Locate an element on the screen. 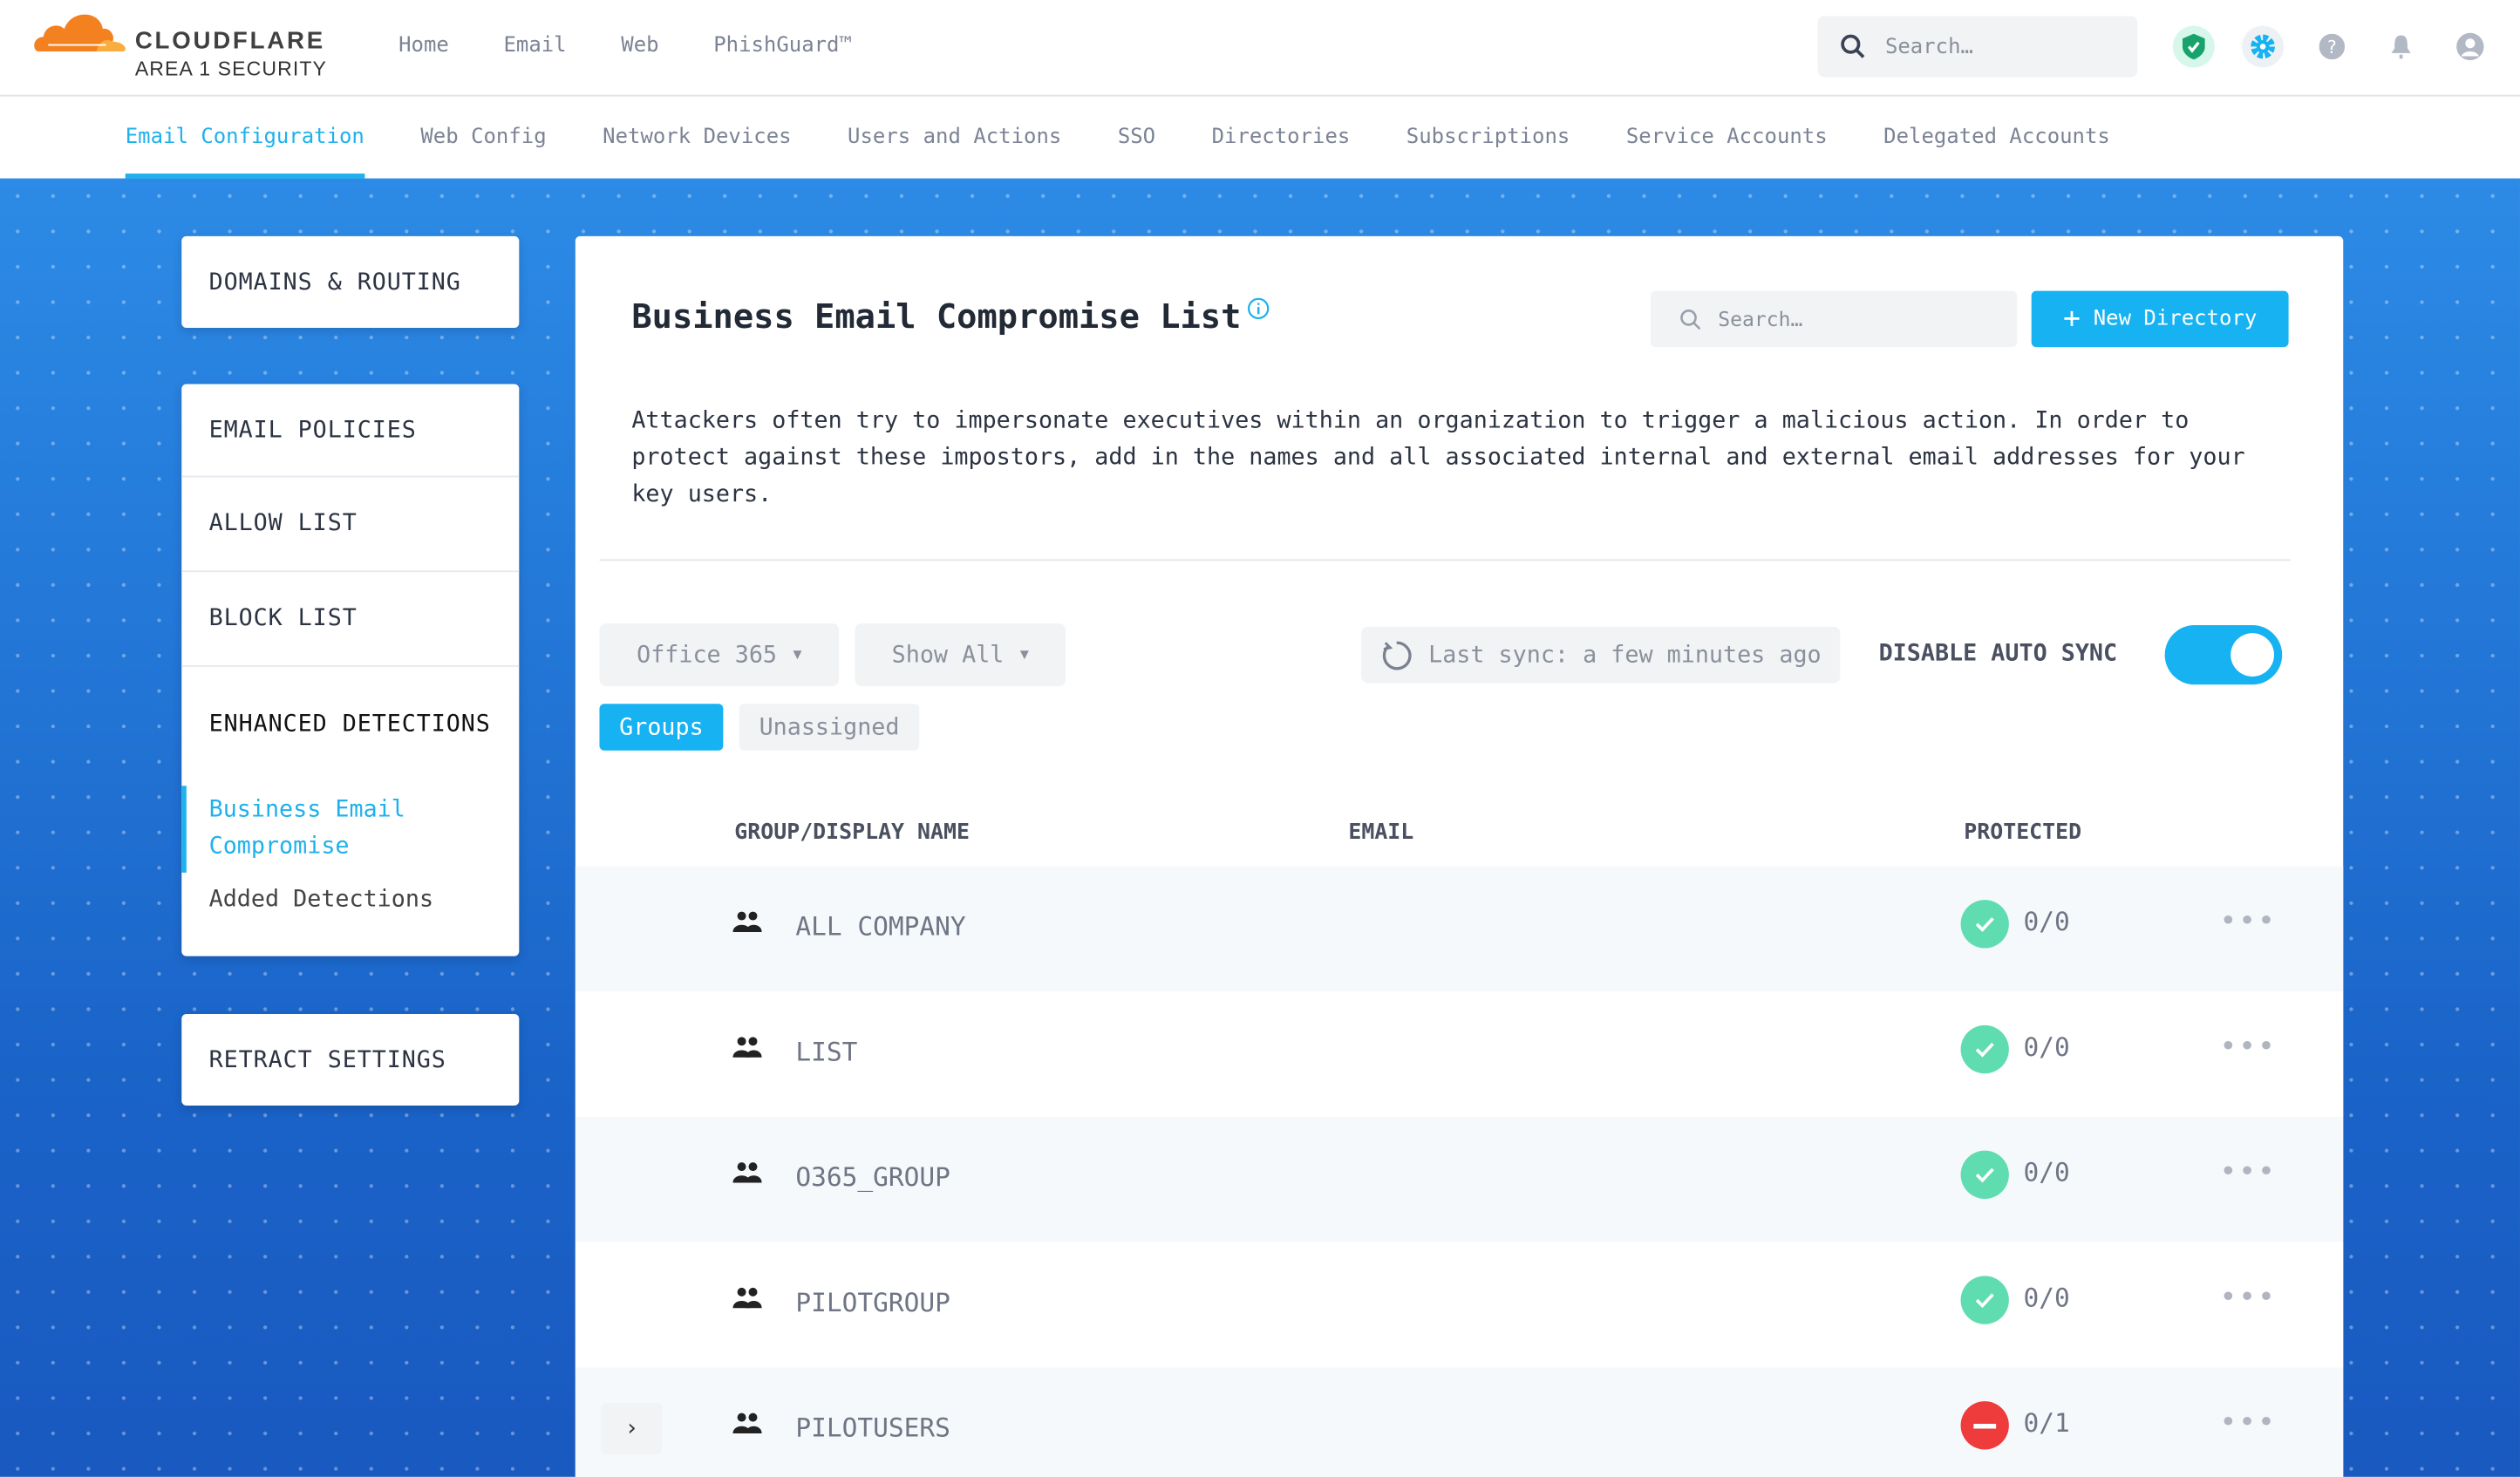 The image size is (2520, 1477). group-name: LIST is located at coordinates (826, 1051).